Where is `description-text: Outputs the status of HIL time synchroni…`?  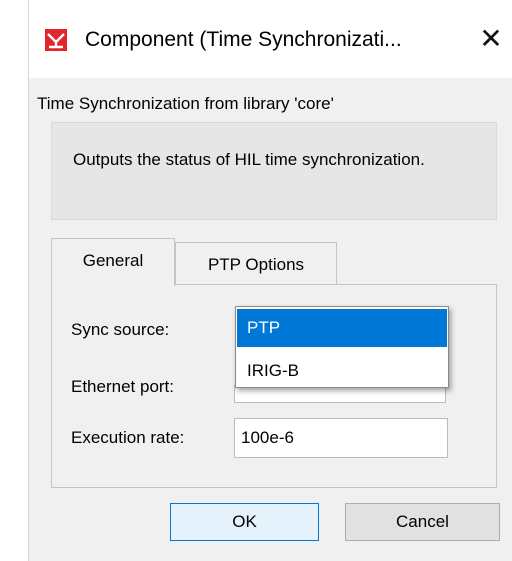 description-text: Outputs the status of HIL time synchroni… is located at coordinates (249, 159).